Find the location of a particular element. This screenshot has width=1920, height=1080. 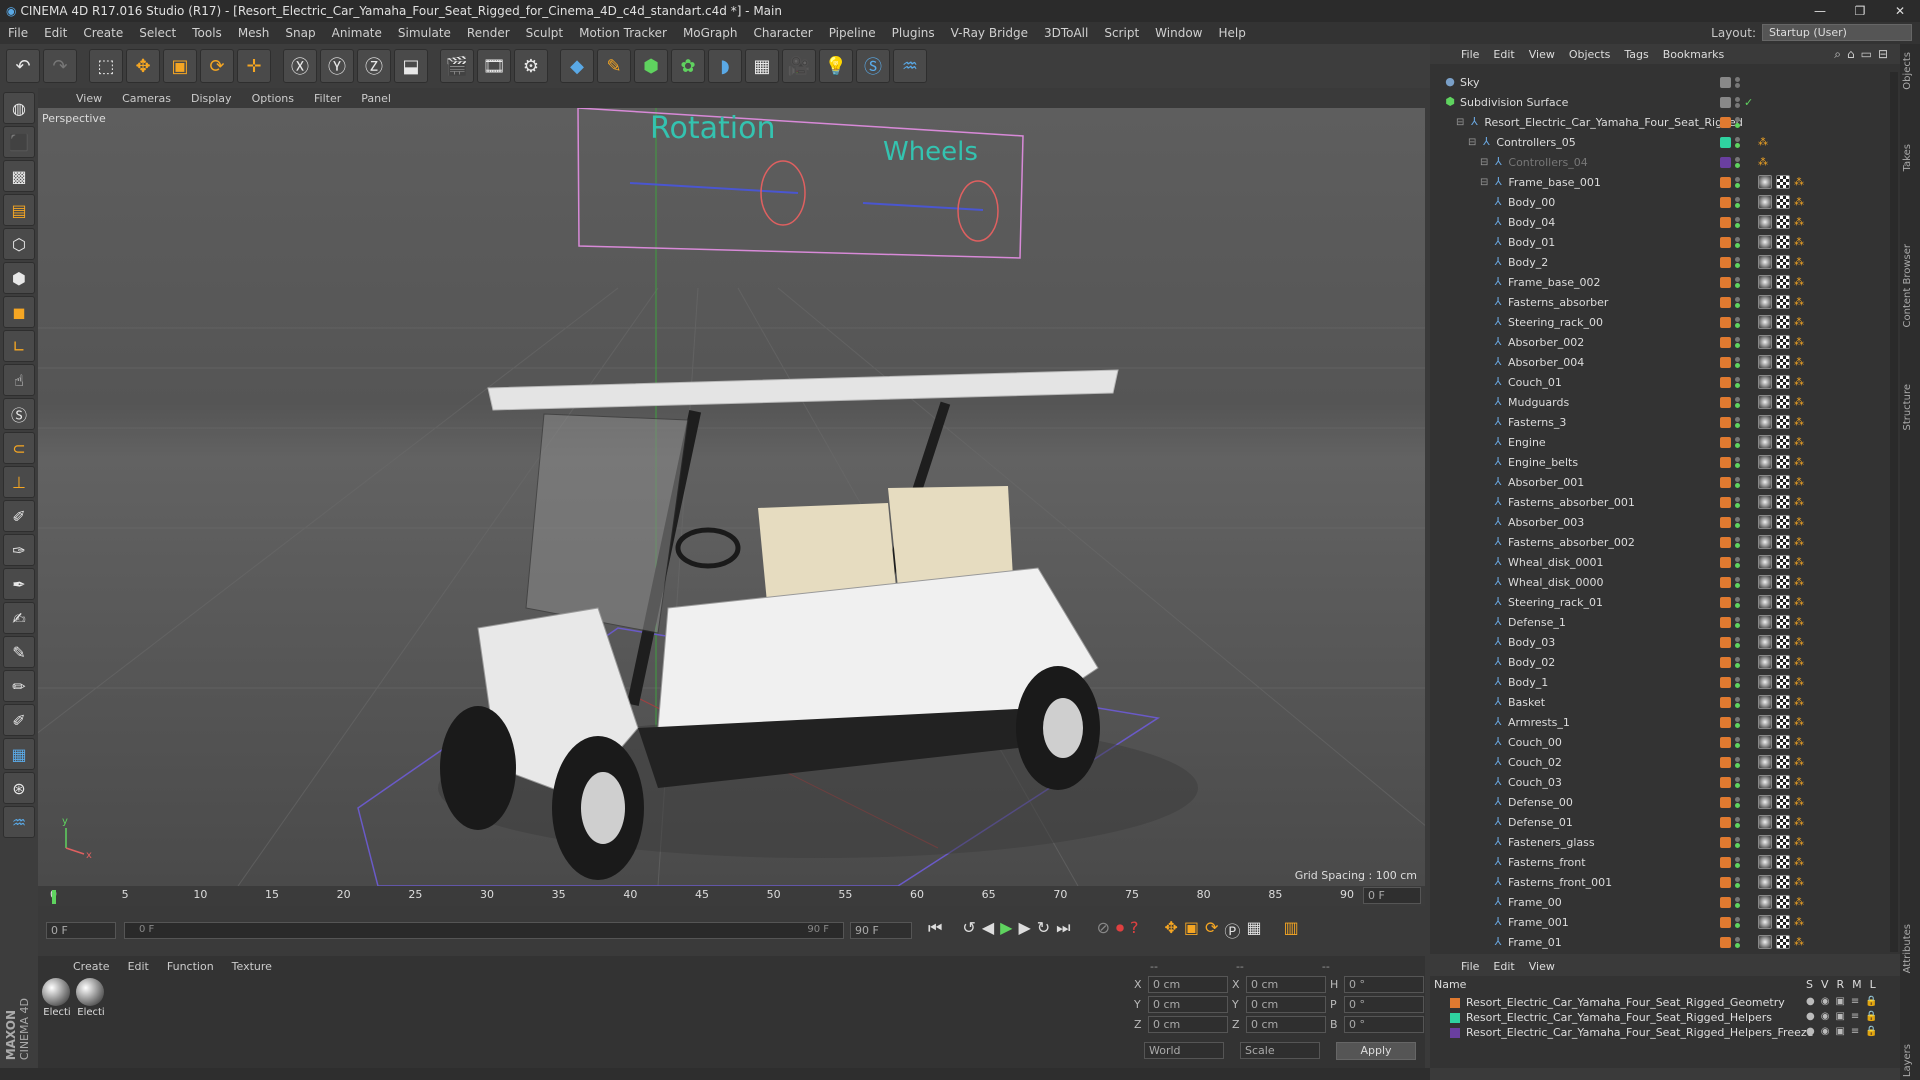

render-view-button: 🎬 is located at coordinates (457, 66).